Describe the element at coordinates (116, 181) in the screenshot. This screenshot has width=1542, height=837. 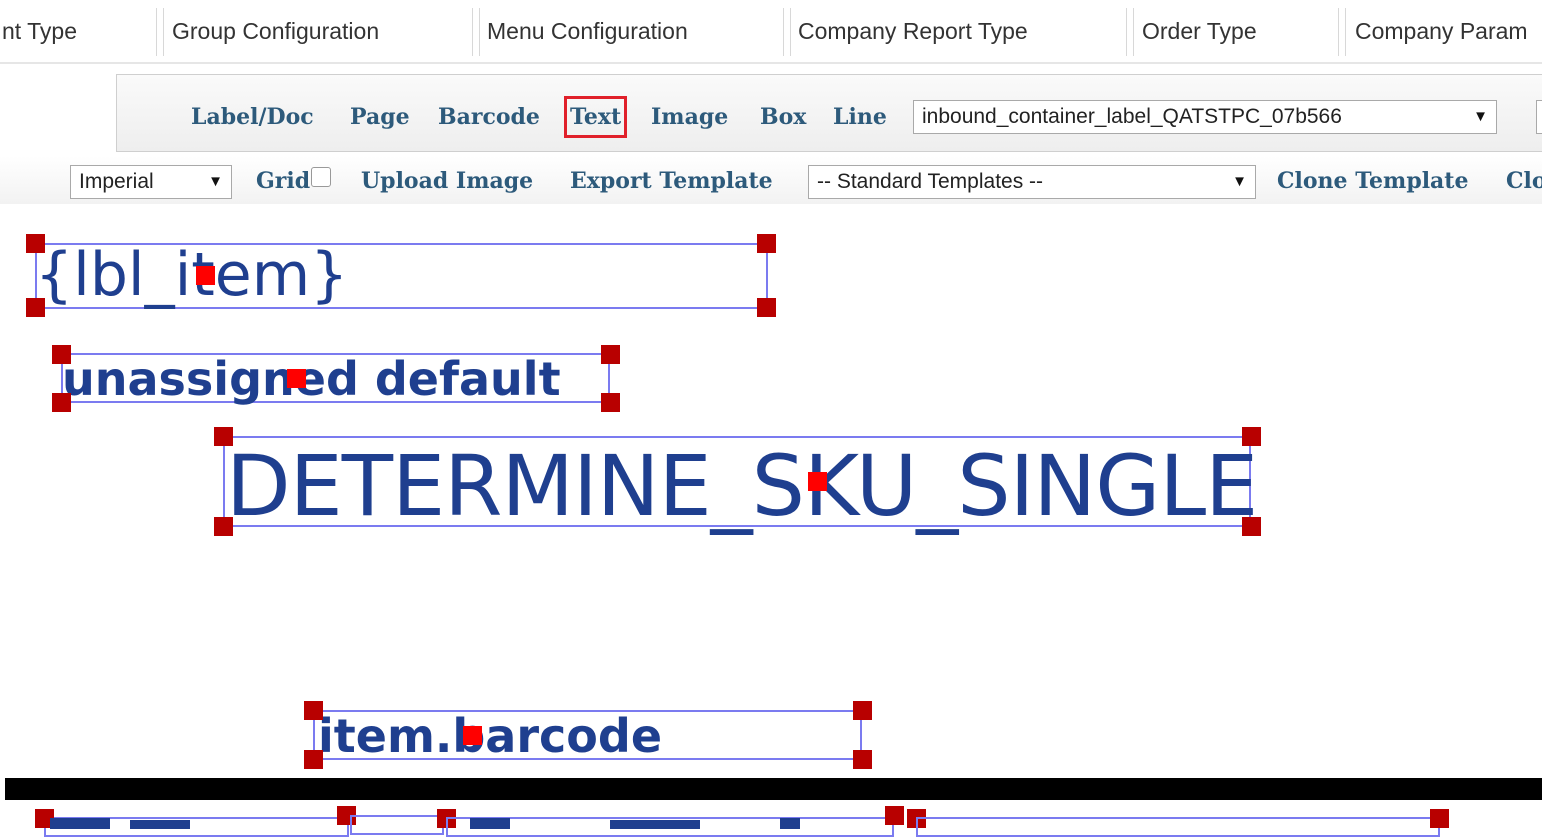
I see `units-select-value: Imperial` at that location.